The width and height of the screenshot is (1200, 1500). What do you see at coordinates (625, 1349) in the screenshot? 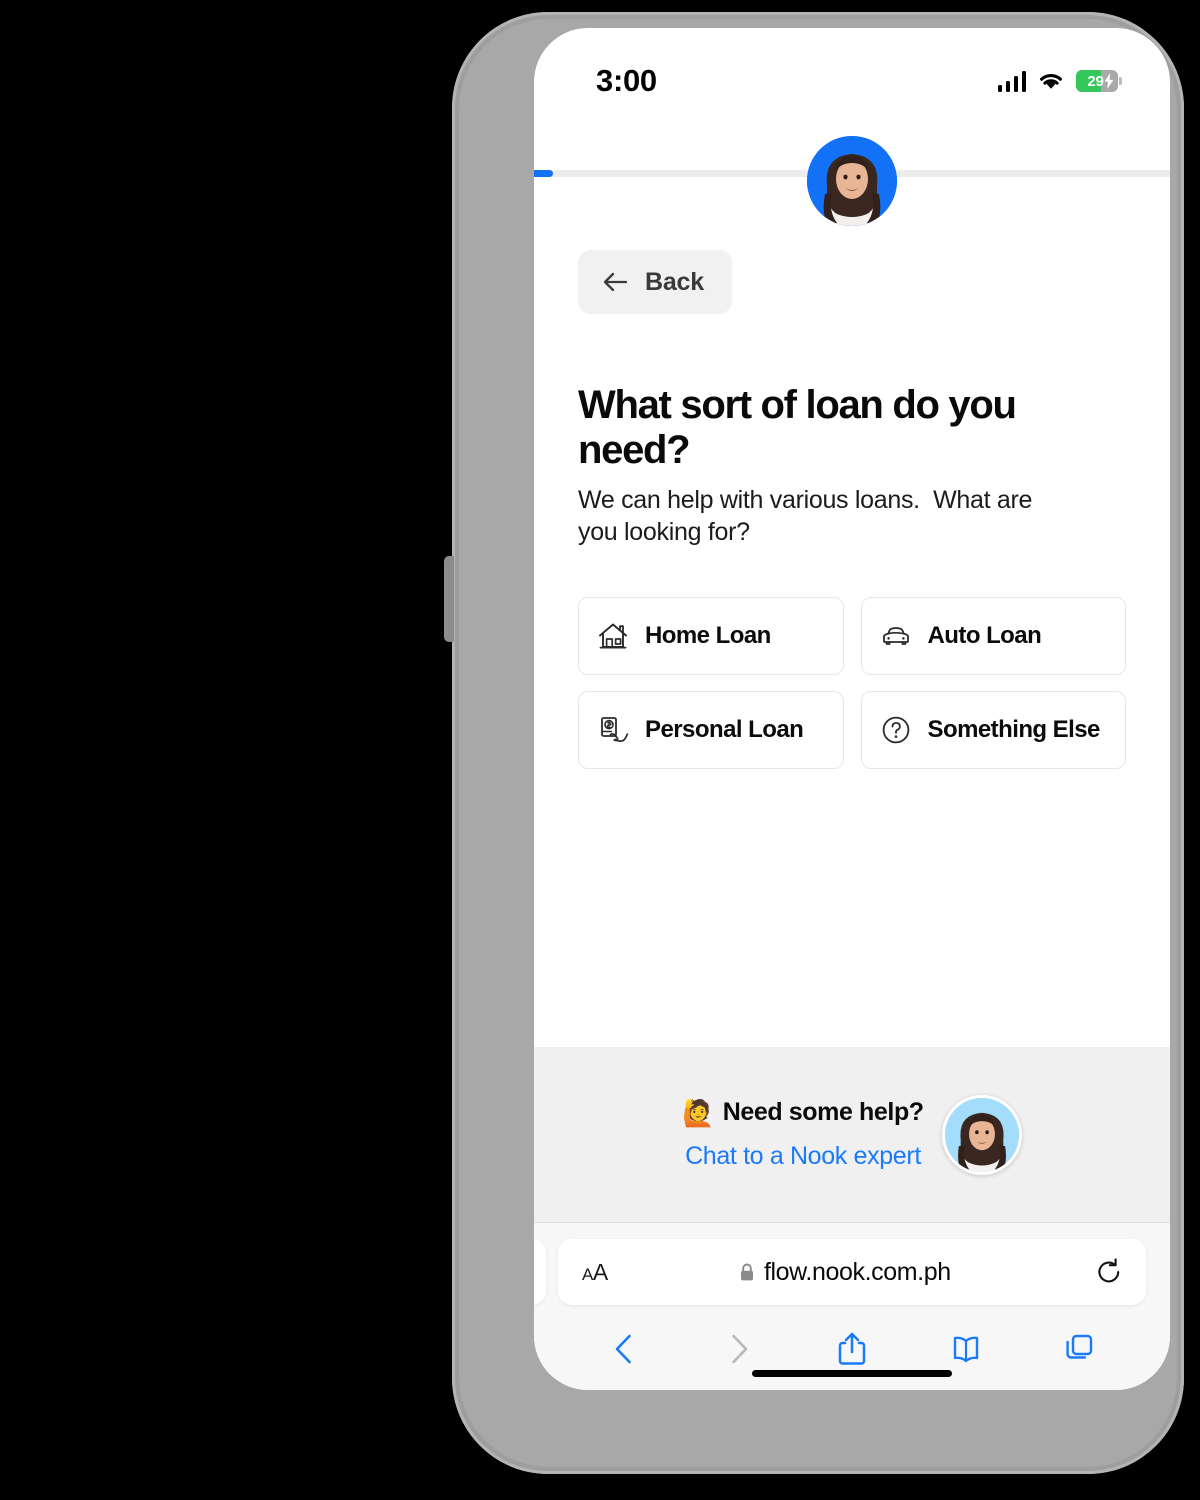
I see `back-icon` at bounding box center [625, 1349].